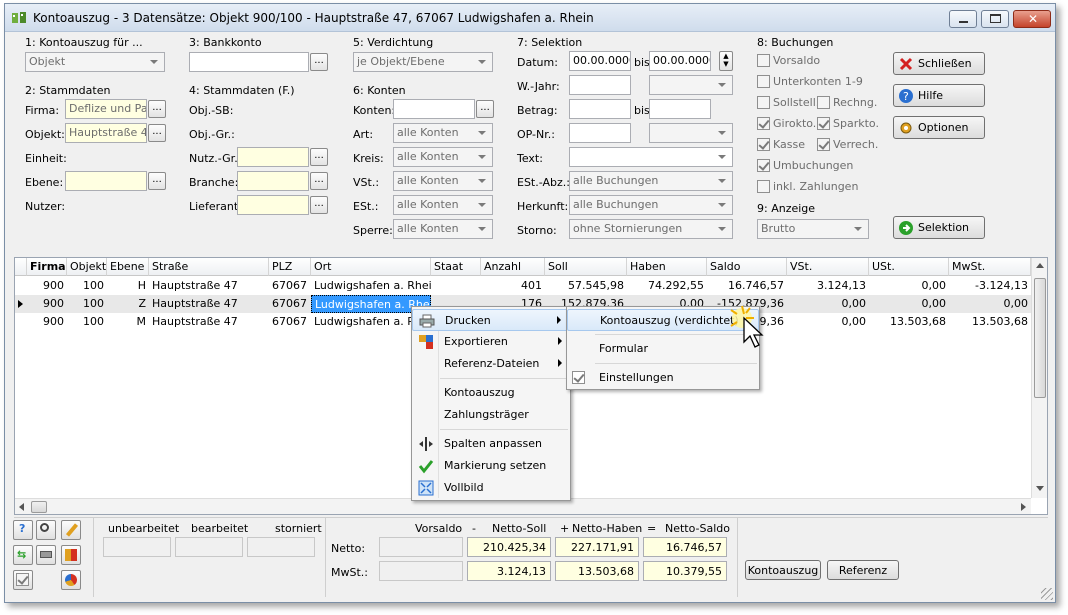 This screenshot has height=615, width=1068. I want to click on scroll-right-icon, so click(1023, 507).